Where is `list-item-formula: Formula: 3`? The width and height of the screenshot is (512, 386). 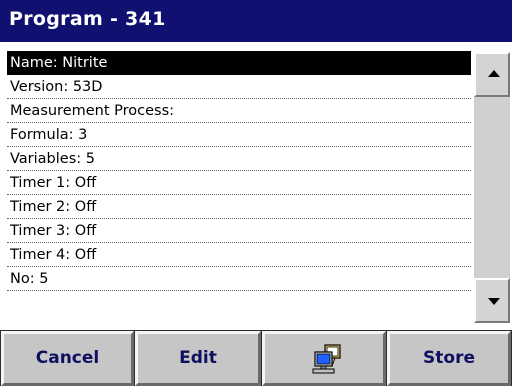
list-item-formula: Formula: 3 is located at coordinates (239, 135).